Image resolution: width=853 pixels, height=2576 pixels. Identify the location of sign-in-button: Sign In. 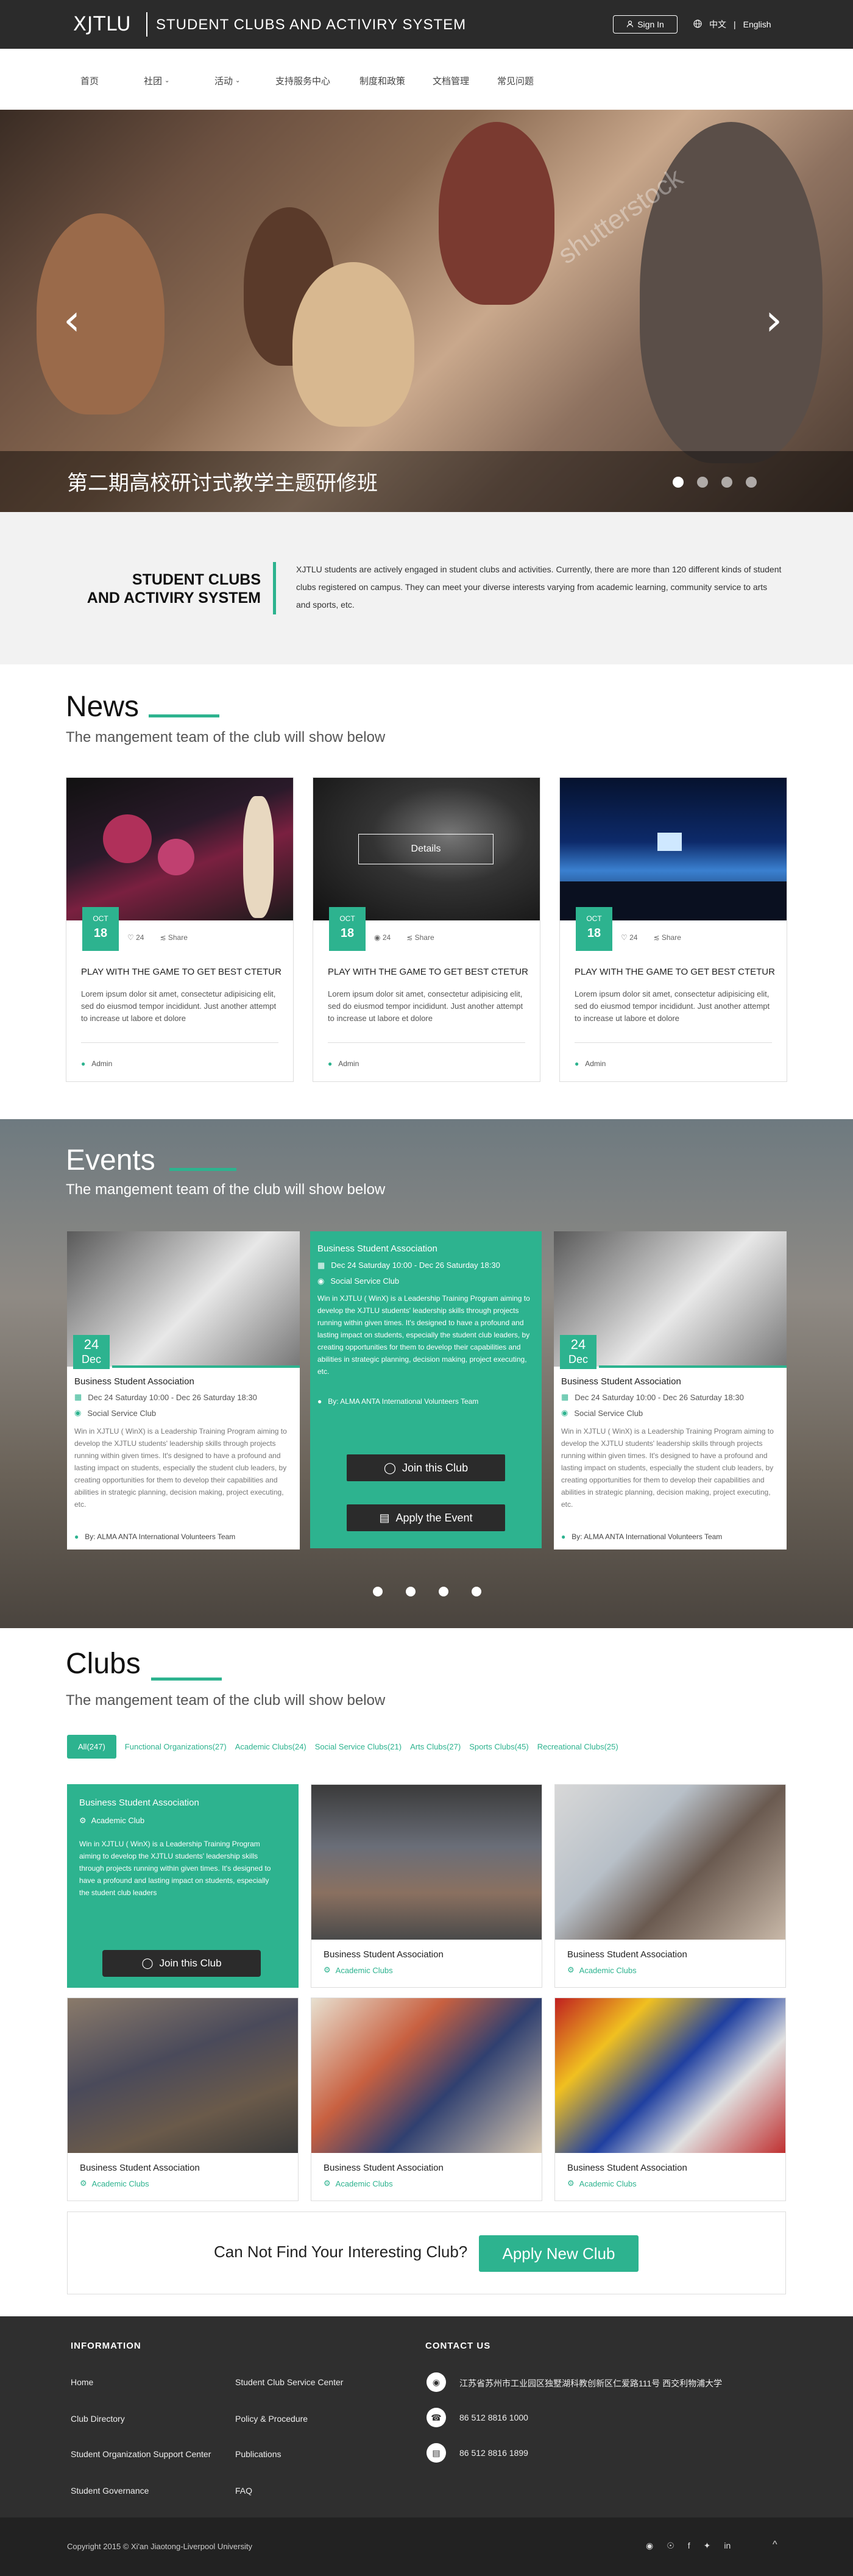
(645, 24).